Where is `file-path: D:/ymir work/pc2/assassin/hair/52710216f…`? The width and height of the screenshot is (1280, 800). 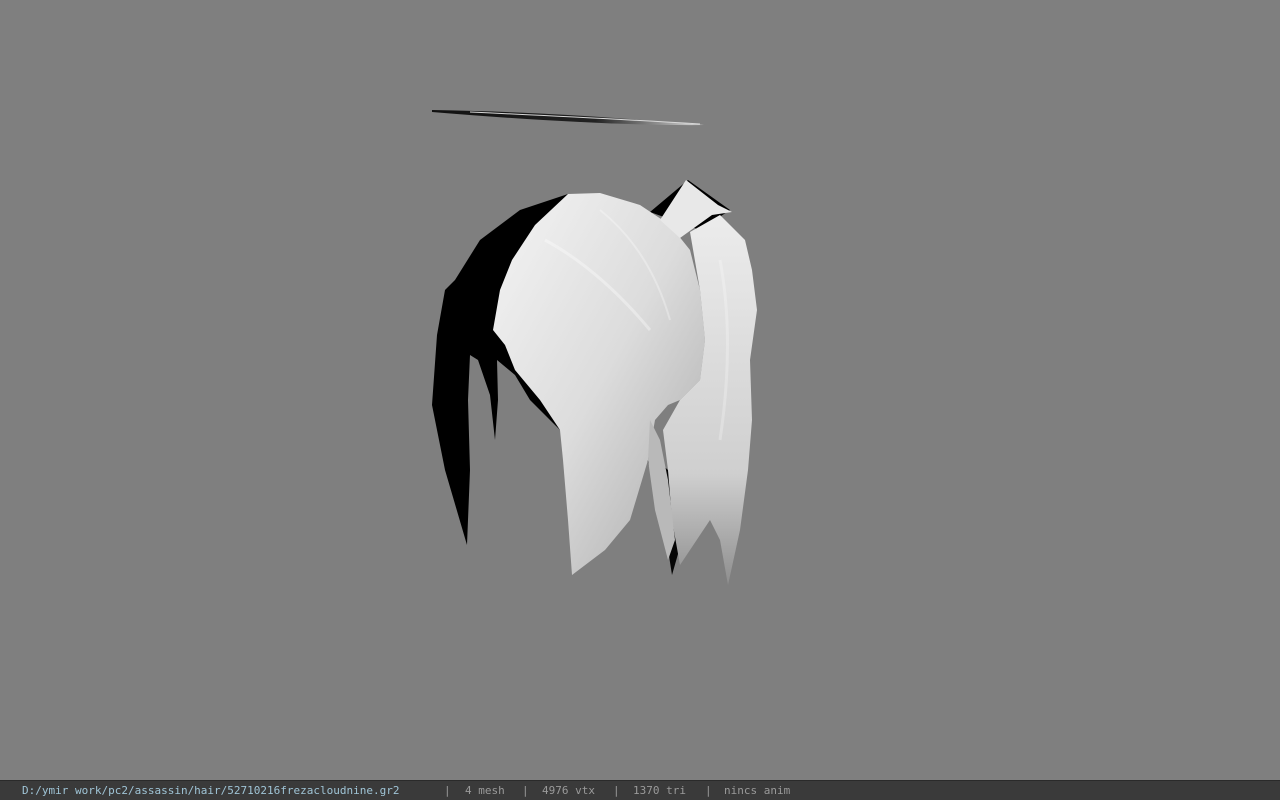 file-path: D:/ymir work/pc2/assassin/hair/52710216f… is located at coordinates (211, 790).